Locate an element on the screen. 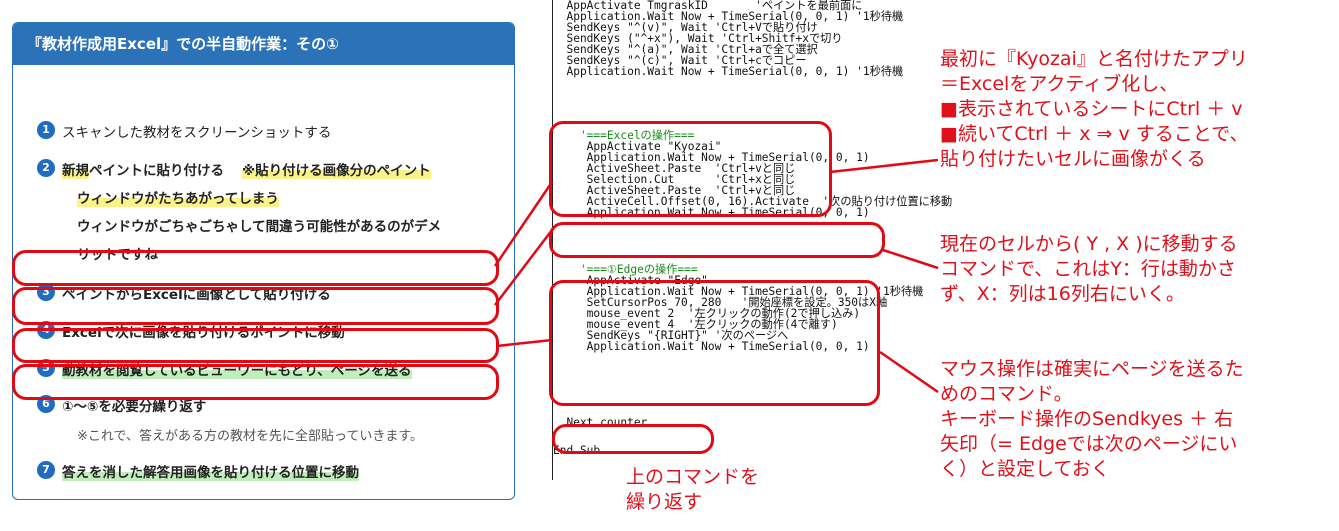  annotation-line: ＝Excelをアクティブ化し、 is located at coordinates (1059, 84).